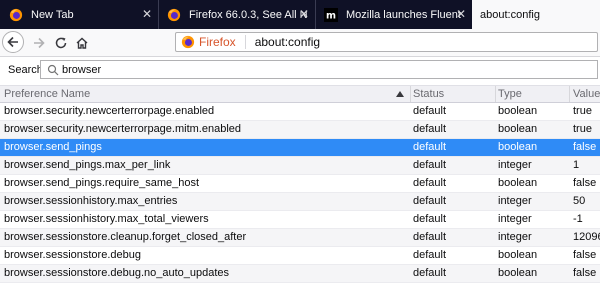  I want to click on table-header: Preference Name Status Type Value, so click(300, 94).